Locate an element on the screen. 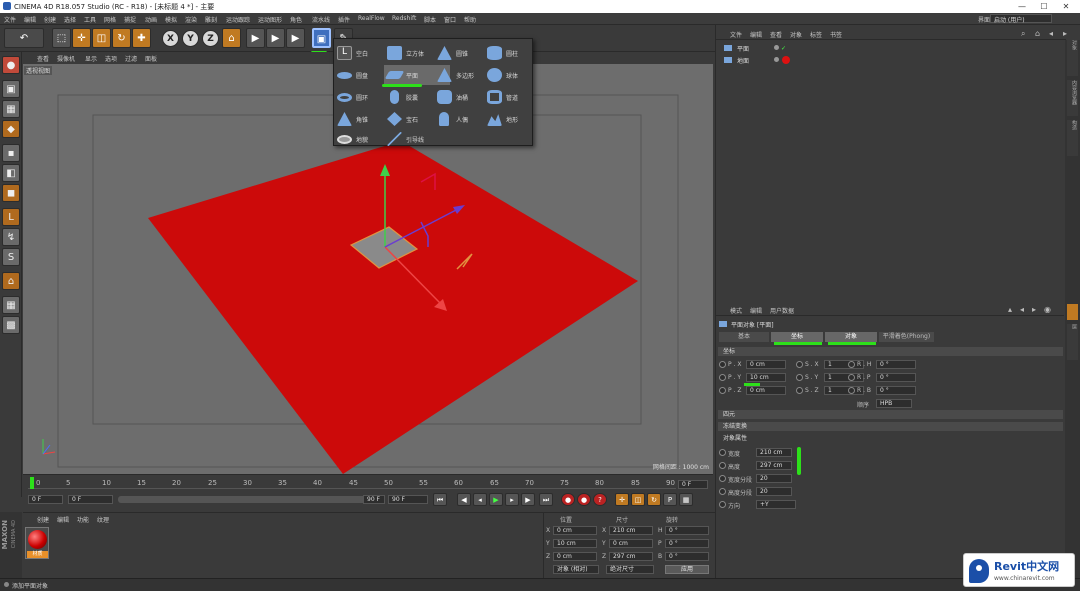 The height and width of the screenshot is (591, 1080). menu-mesh: 网格 is located at coordinates (110, 19).